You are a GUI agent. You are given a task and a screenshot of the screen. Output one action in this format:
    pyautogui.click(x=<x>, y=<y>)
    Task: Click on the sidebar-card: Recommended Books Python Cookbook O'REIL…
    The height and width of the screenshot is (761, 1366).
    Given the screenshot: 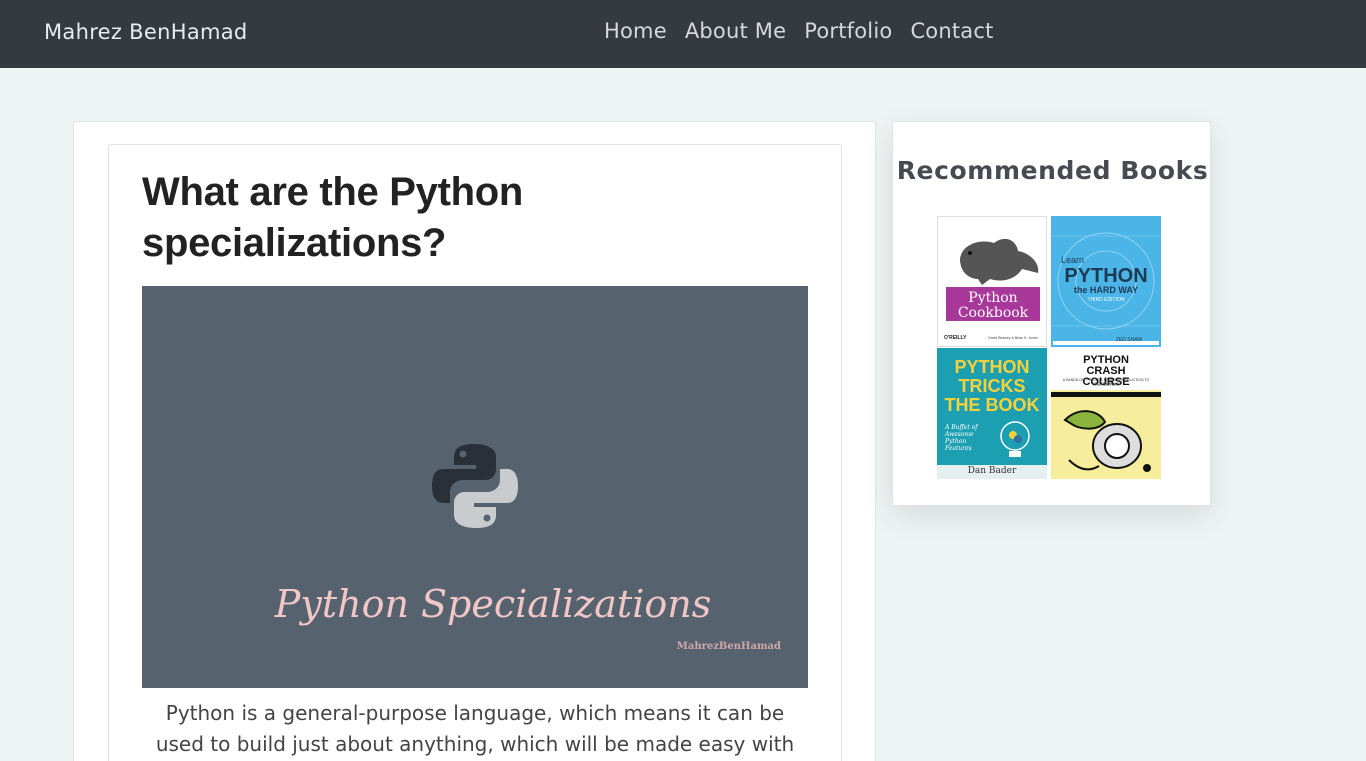 What is the action you would take?
    pyautogui.click(x=1051, y=313)
    